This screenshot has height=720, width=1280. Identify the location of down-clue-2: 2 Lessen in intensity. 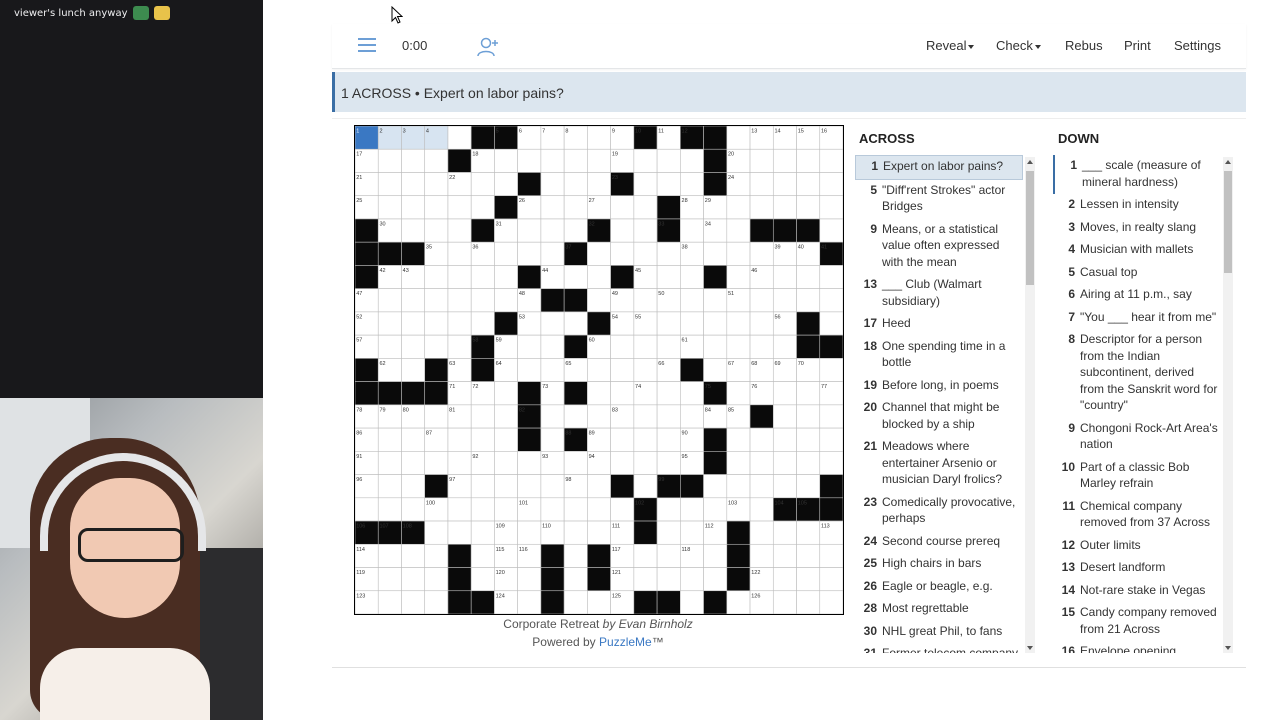
(1136, 205).